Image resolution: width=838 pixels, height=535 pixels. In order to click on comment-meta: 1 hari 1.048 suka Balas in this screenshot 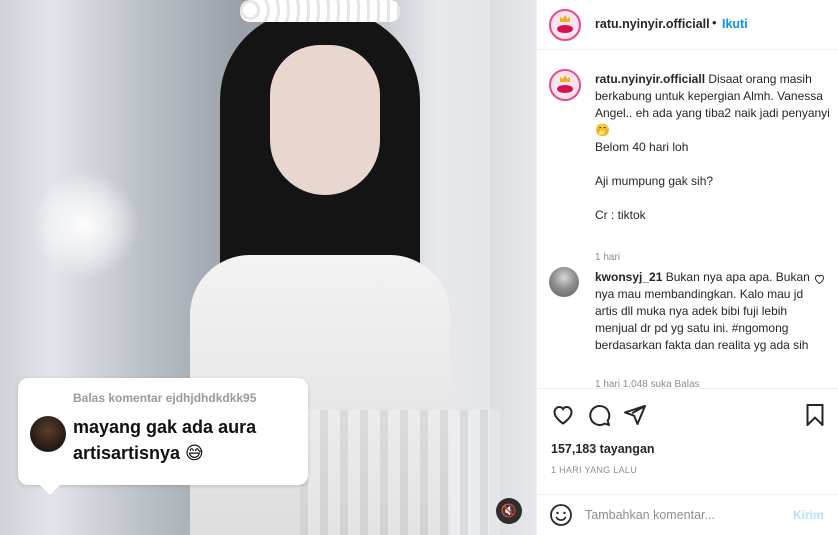, I will do `click(647, 383)`.